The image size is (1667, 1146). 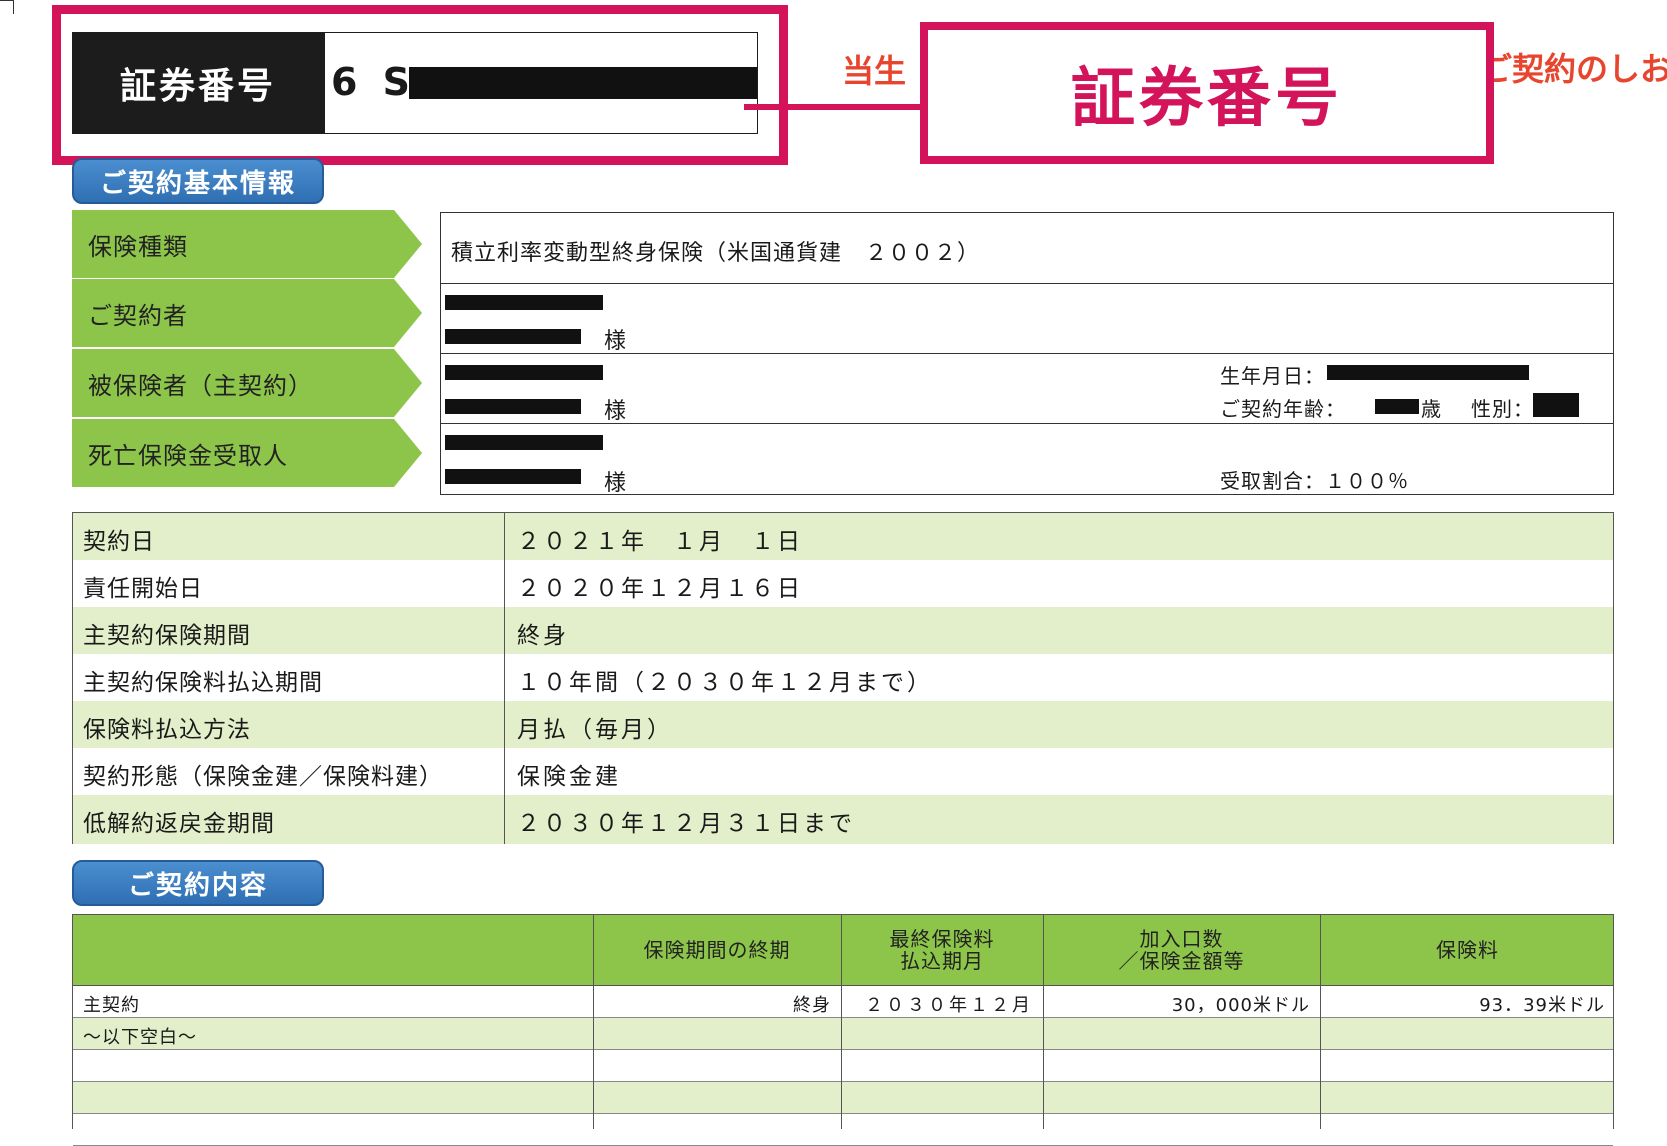 What do you see at coordinates (660, 542) in the screenshot?
I see `detail-value: ２０２１年 １月 １日` at bounding box center [660, 542].